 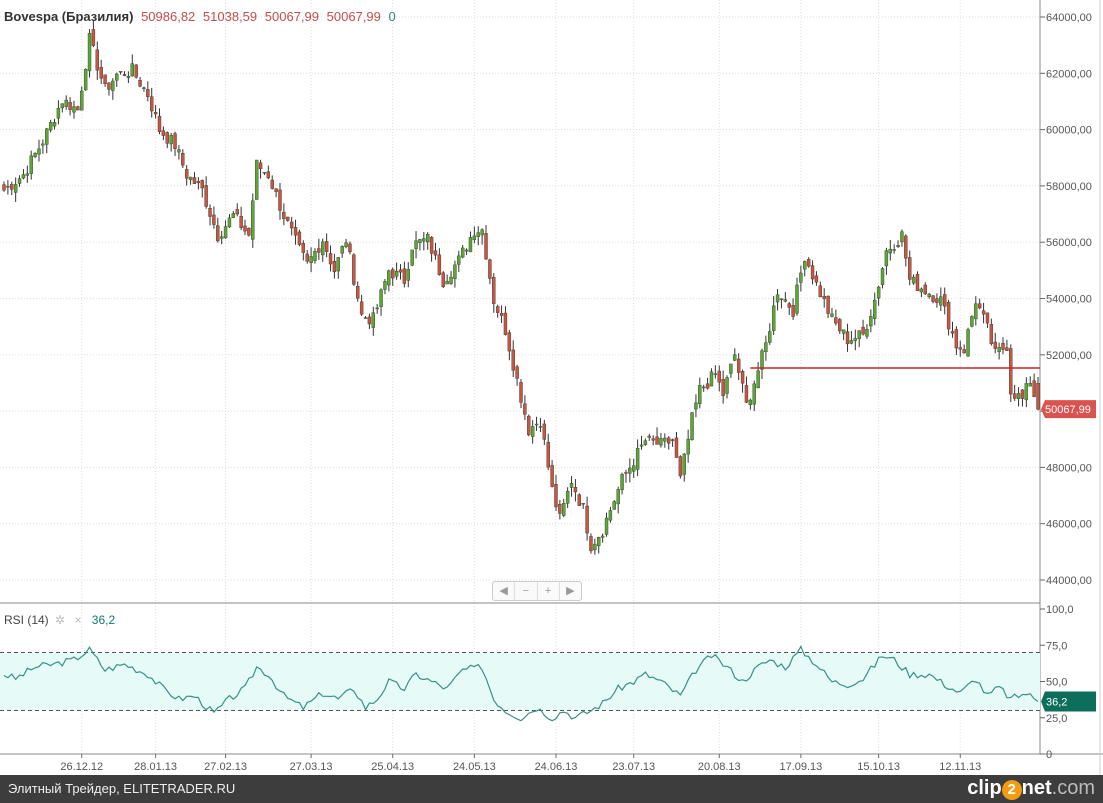 I want to click on logo-part: 2, so click(x=1011, y=790).